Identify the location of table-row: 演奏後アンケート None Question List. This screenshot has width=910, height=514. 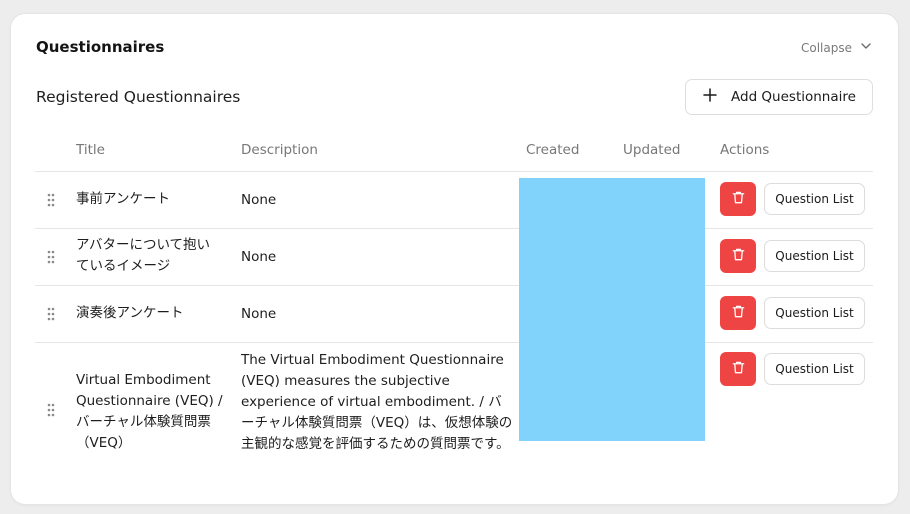
(454, 314).